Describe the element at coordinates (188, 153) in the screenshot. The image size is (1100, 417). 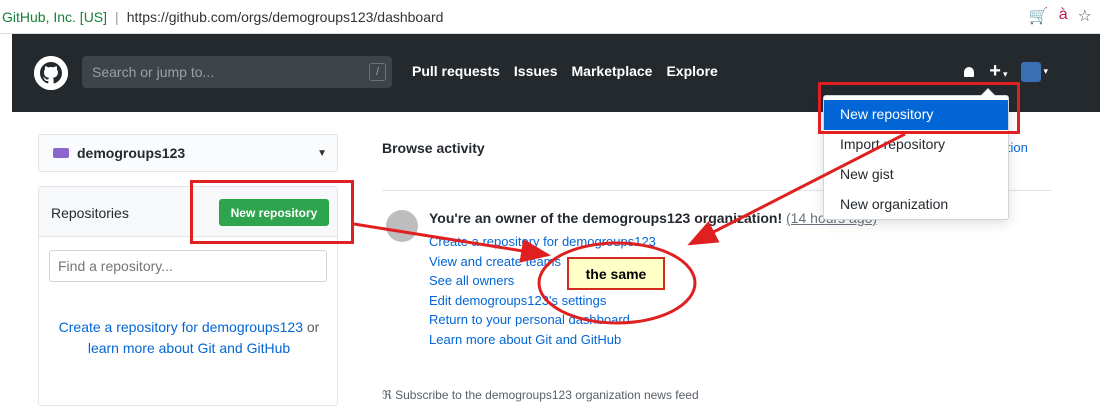
I see `org-switcher: demogroups123 ▼` at that location.